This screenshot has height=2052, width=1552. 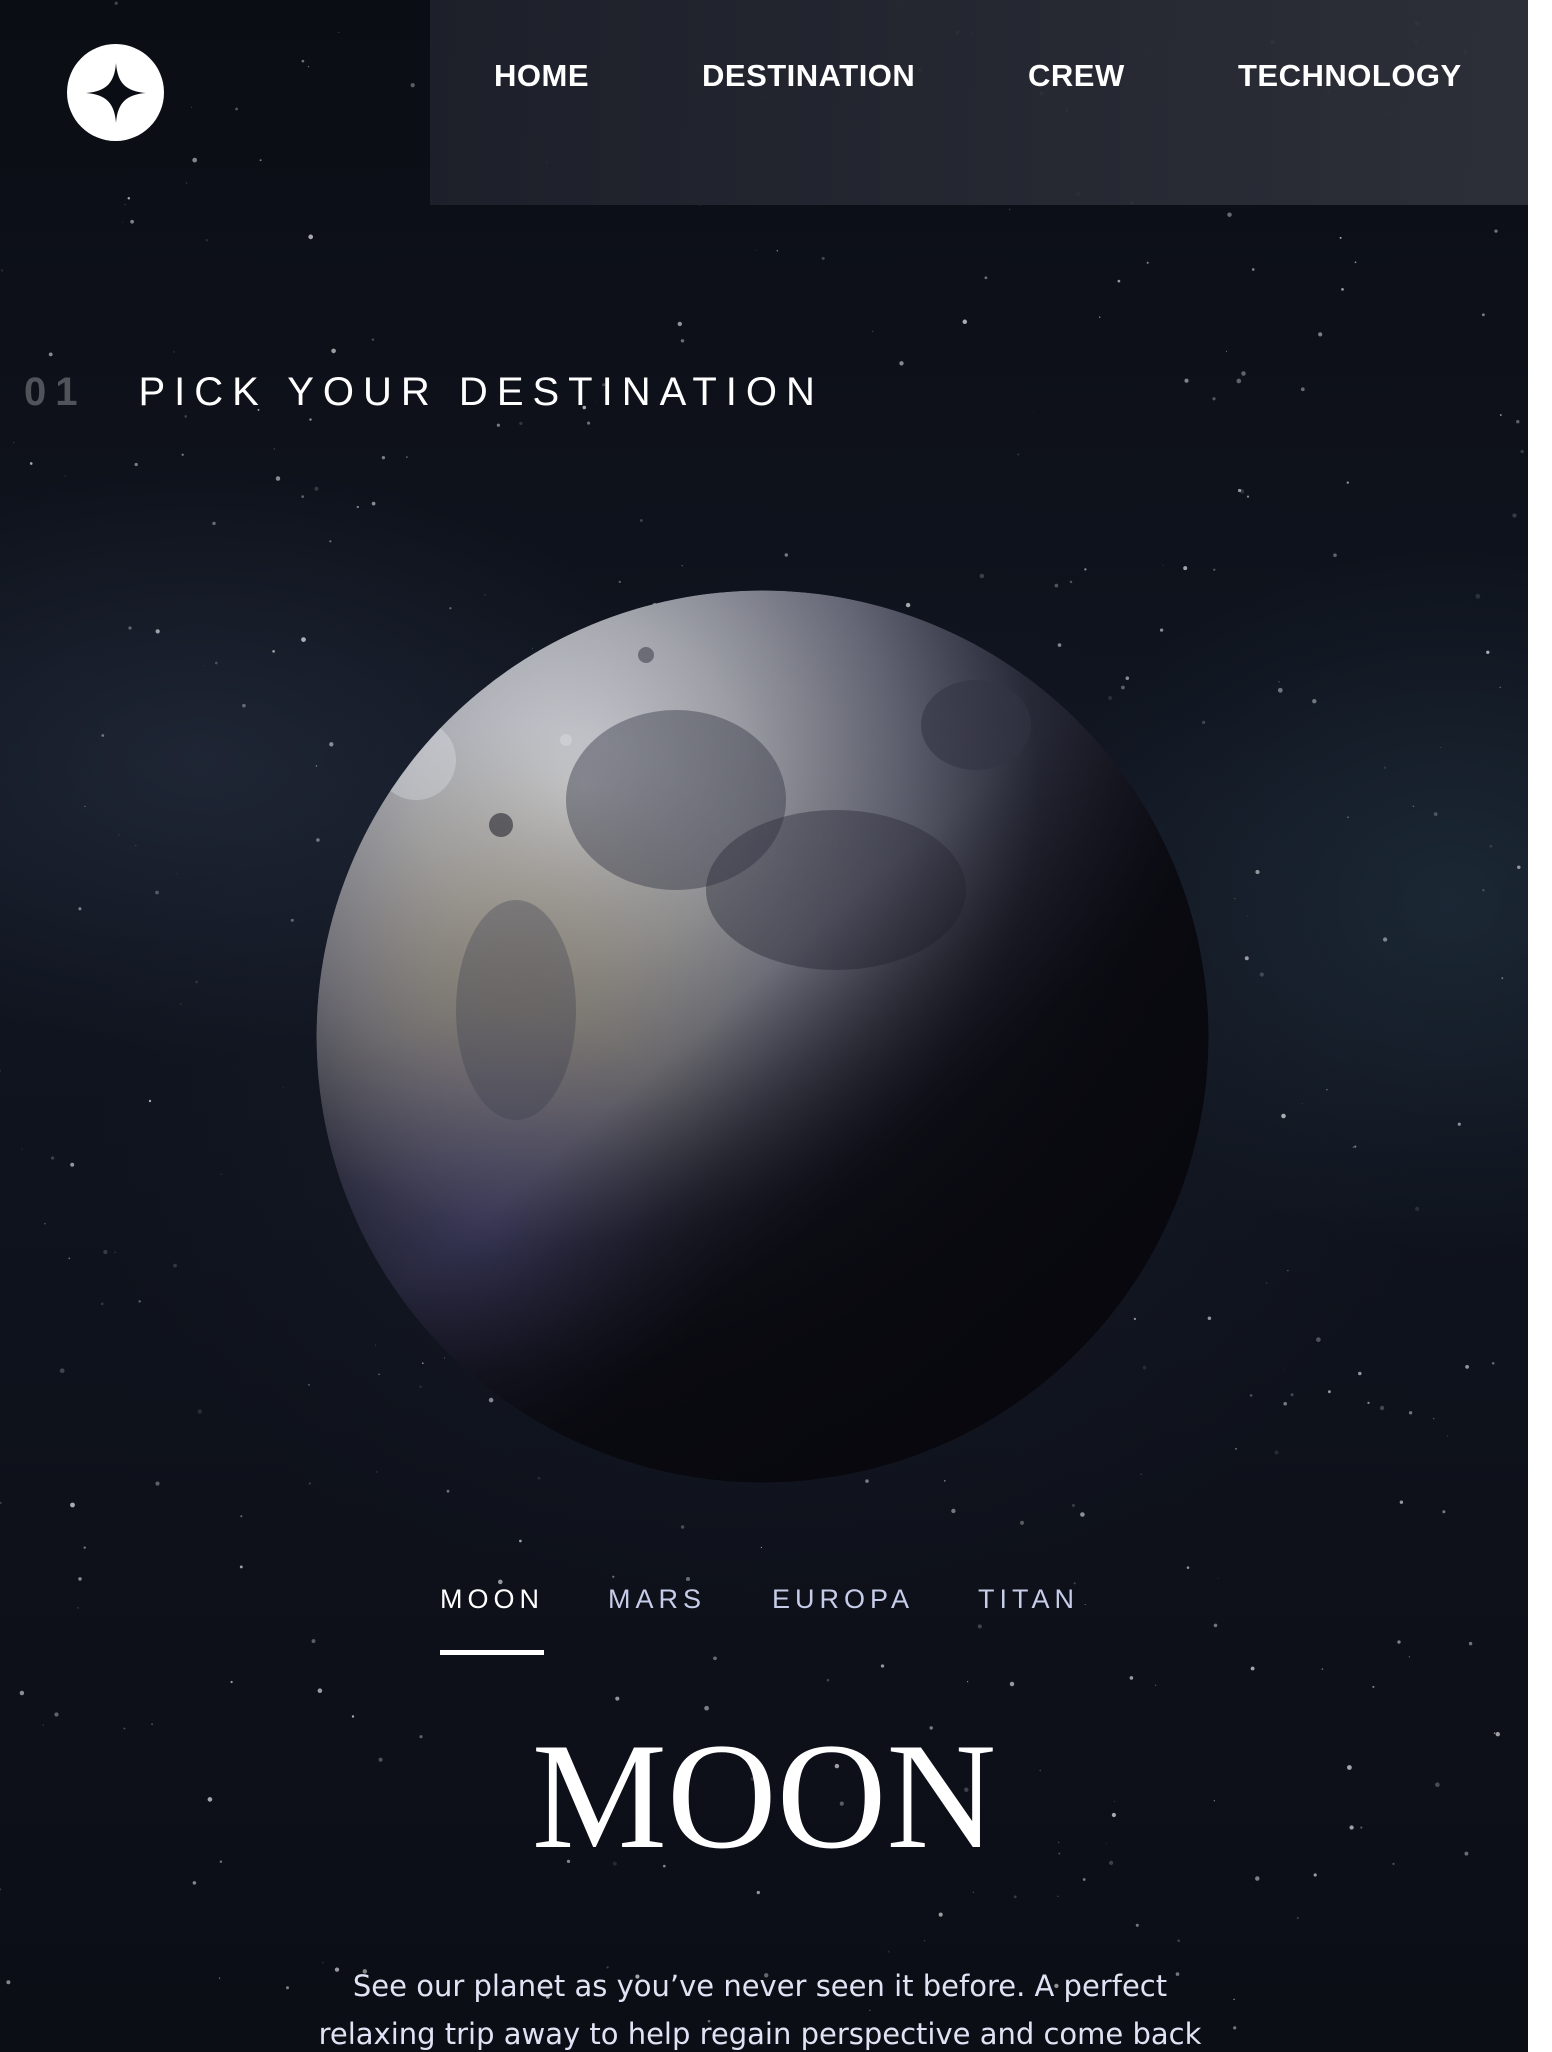 What do you see at coordinates (843, 1599) in the screenshot?
I see `tab-europa: EUROPA` at bounding box center [843, 1599].